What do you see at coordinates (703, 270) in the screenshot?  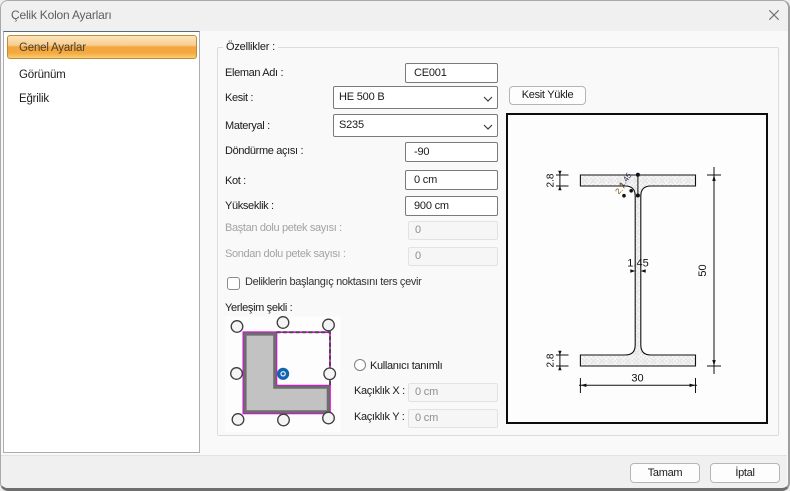 I see `svg-text: 50` at bounding box center [703, 270].